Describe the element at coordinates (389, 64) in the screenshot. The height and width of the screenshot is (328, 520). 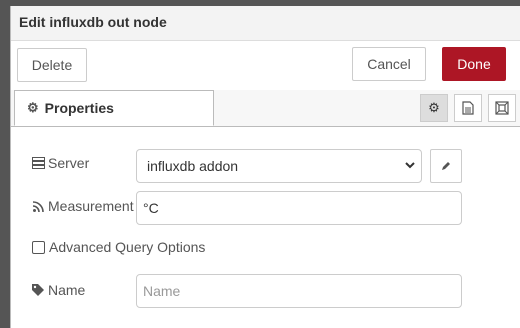
I see `cancel-button: Cancel` at that location.